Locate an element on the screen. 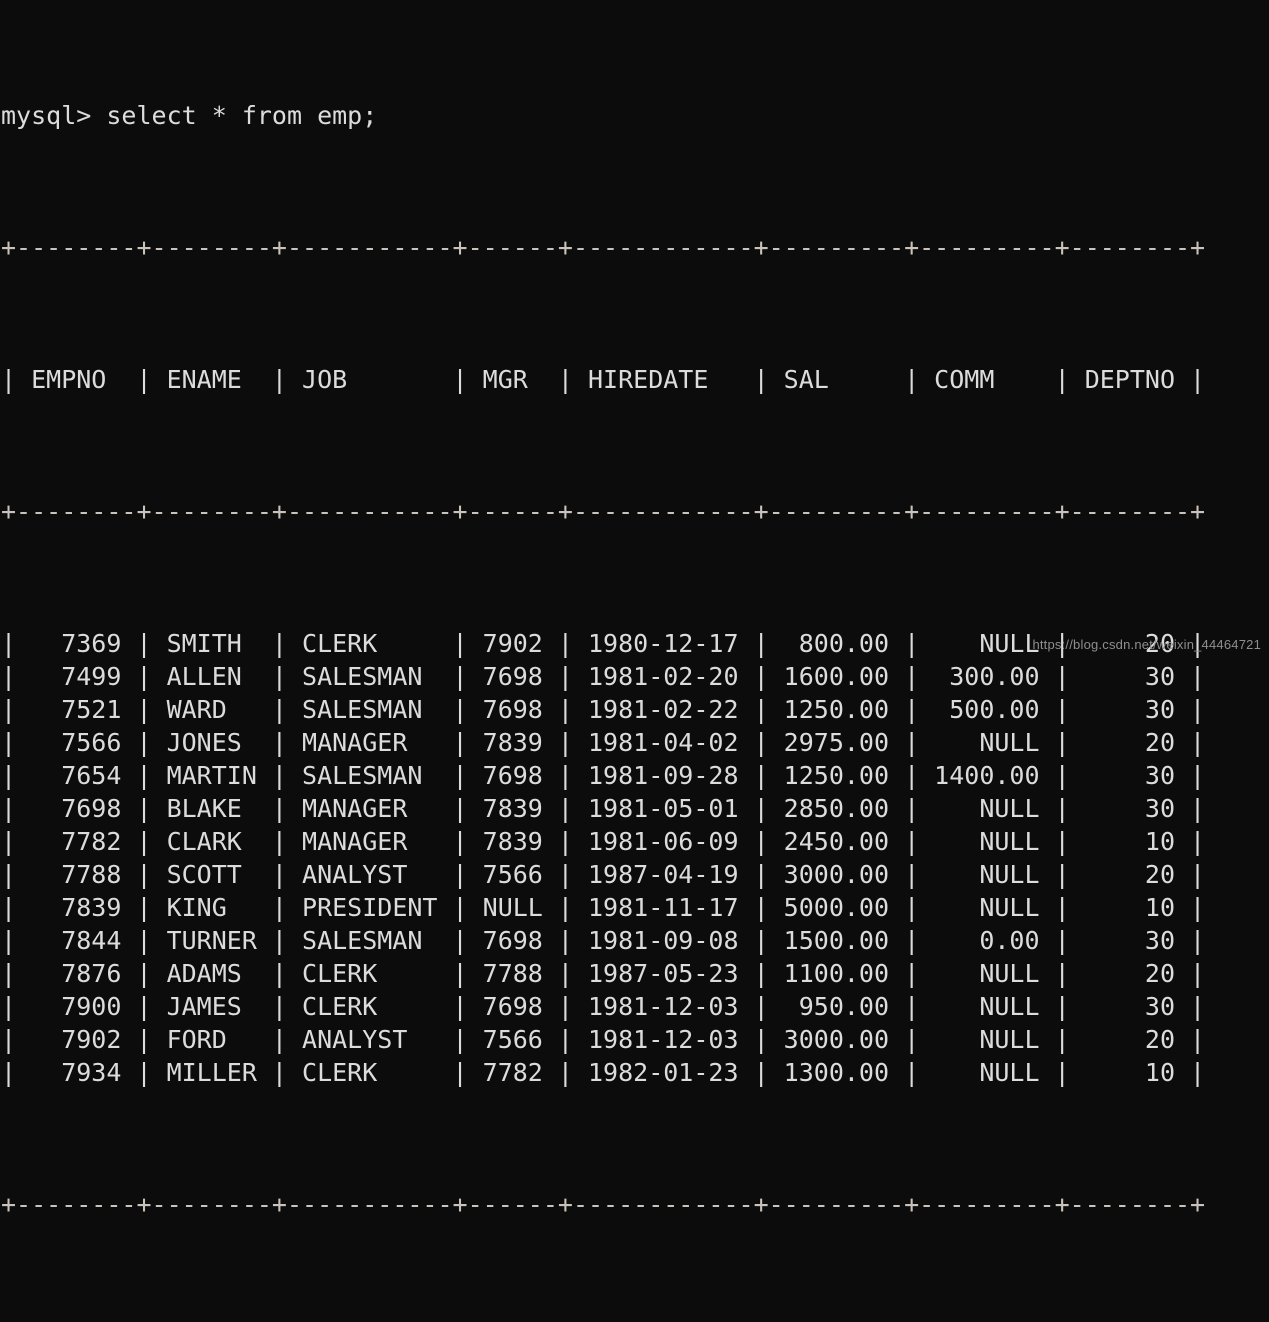 The height and width of the screenshot is (1322, 1269). result-status-line: 14 rows in set (0.04 sec) is located at coordinates (634, 1321).